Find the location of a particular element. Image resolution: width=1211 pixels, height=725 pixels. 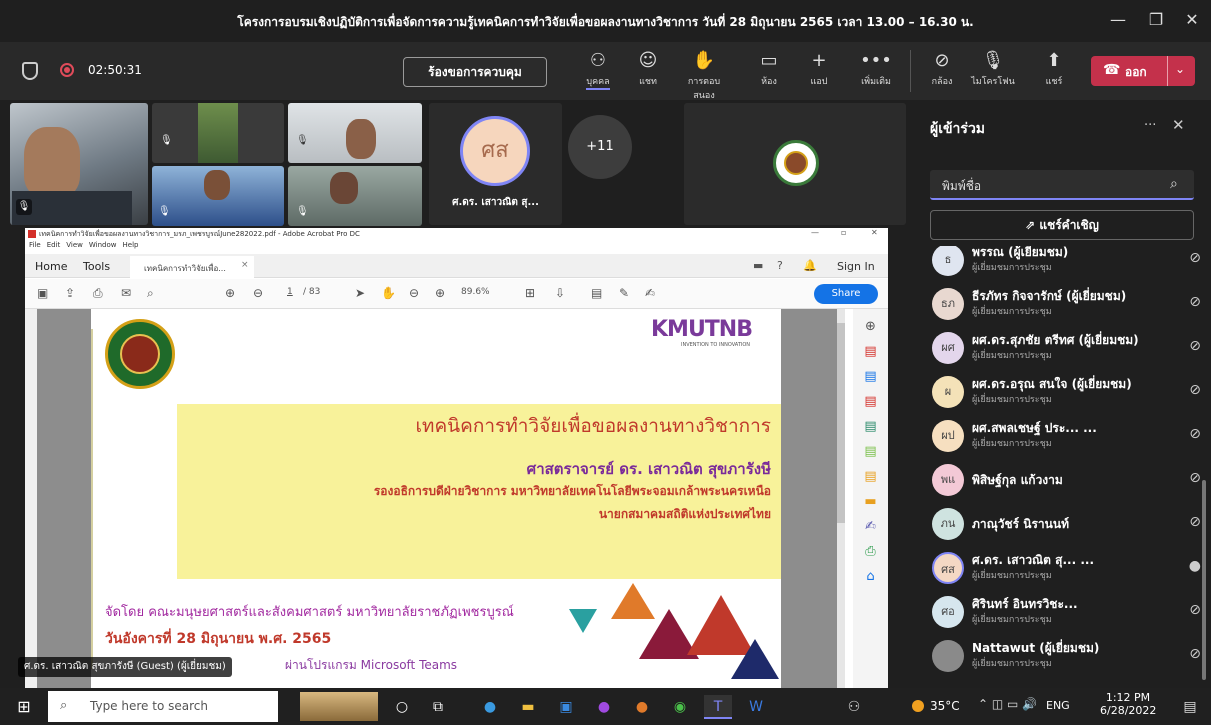

teams-icon: T is located at coordinates (718, 707).